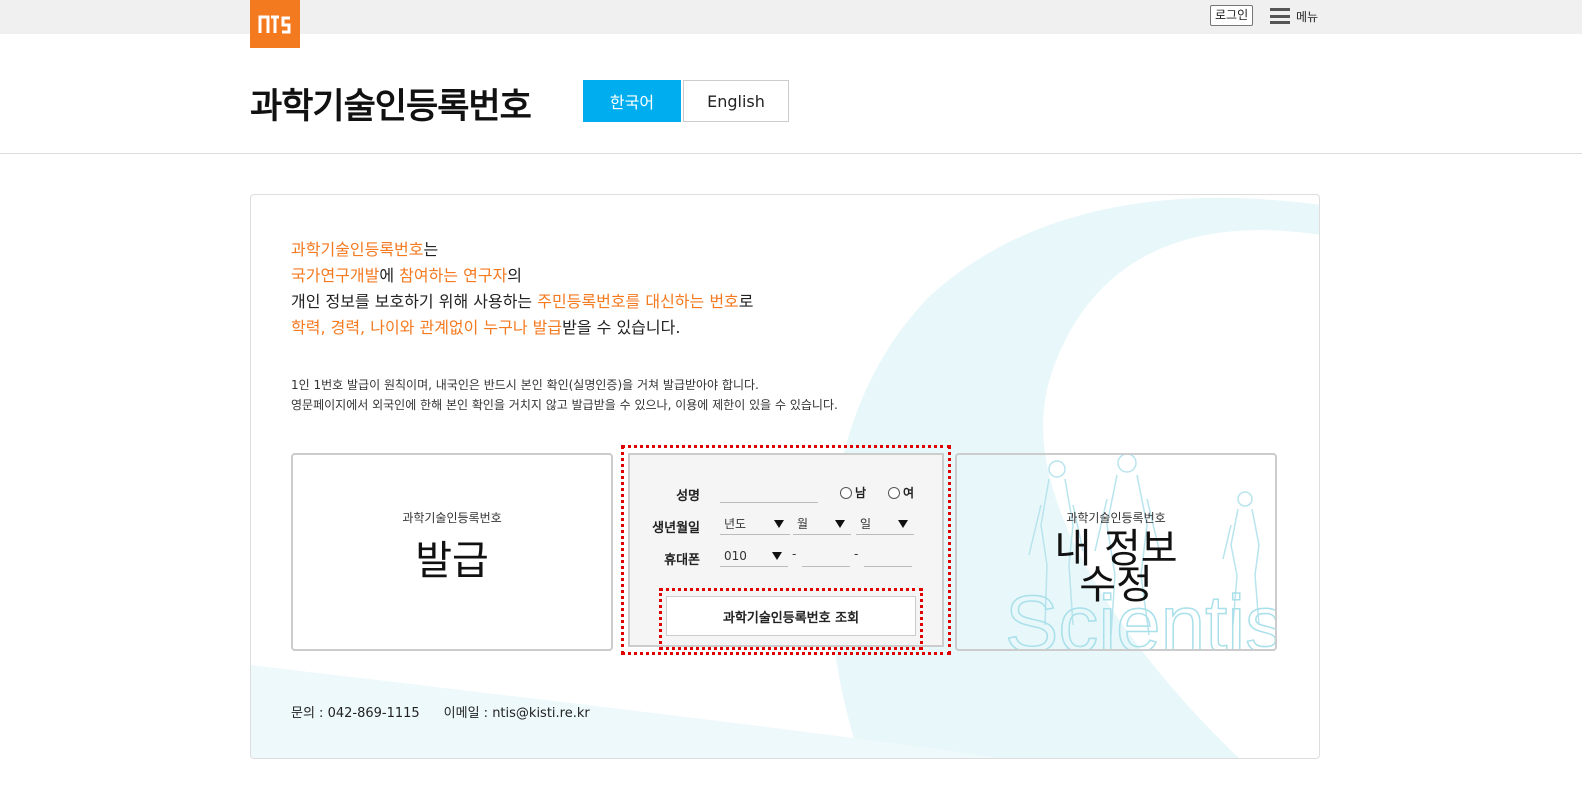 This screenshot has height=786, width=1582. What do you see at coordinates (853, 492) in the screenshot?
I see `gender-male-radio: 남` at bounding box center [853, 492].